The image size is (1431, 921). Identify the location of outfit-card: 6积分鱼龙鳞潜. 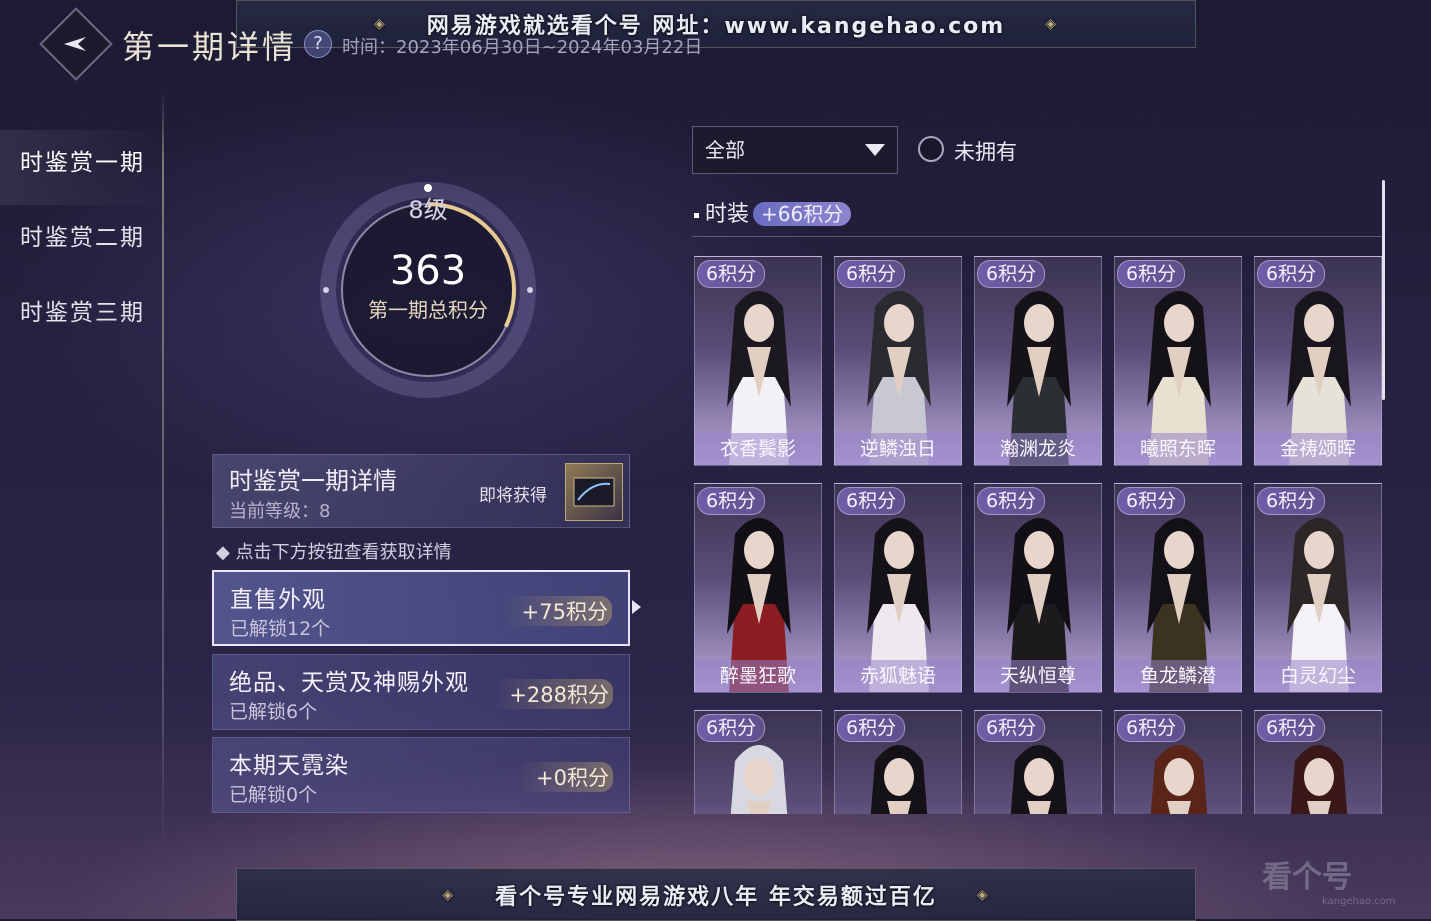
(1178, 588).